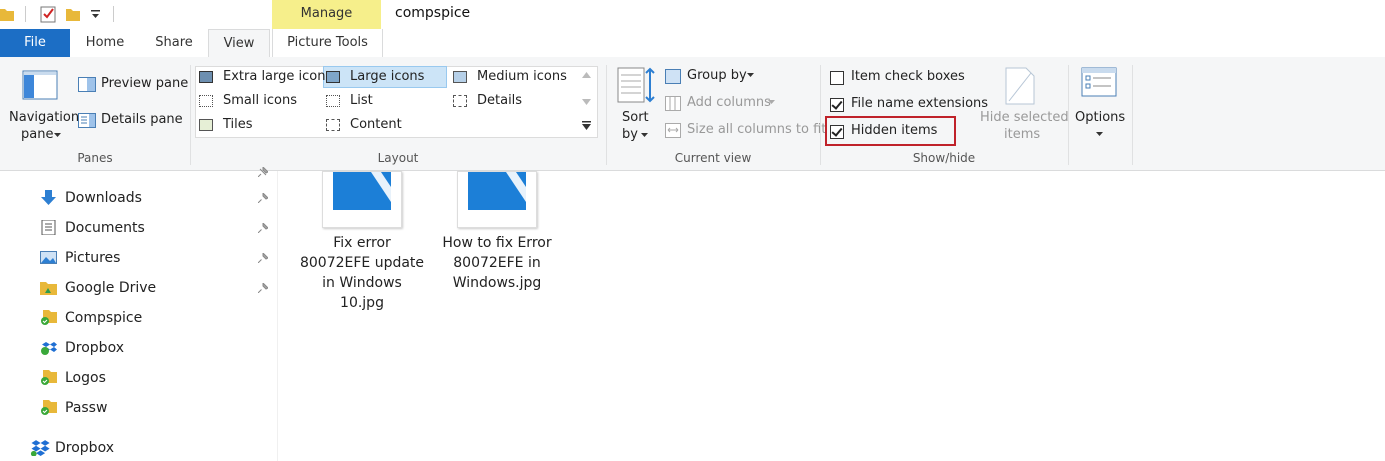 This screenshot has height=461, width=1385. What do you see at coordinates (105, 228) in the screenshot?
I see `nav-label: Documents` at bounding box center [105, 228].